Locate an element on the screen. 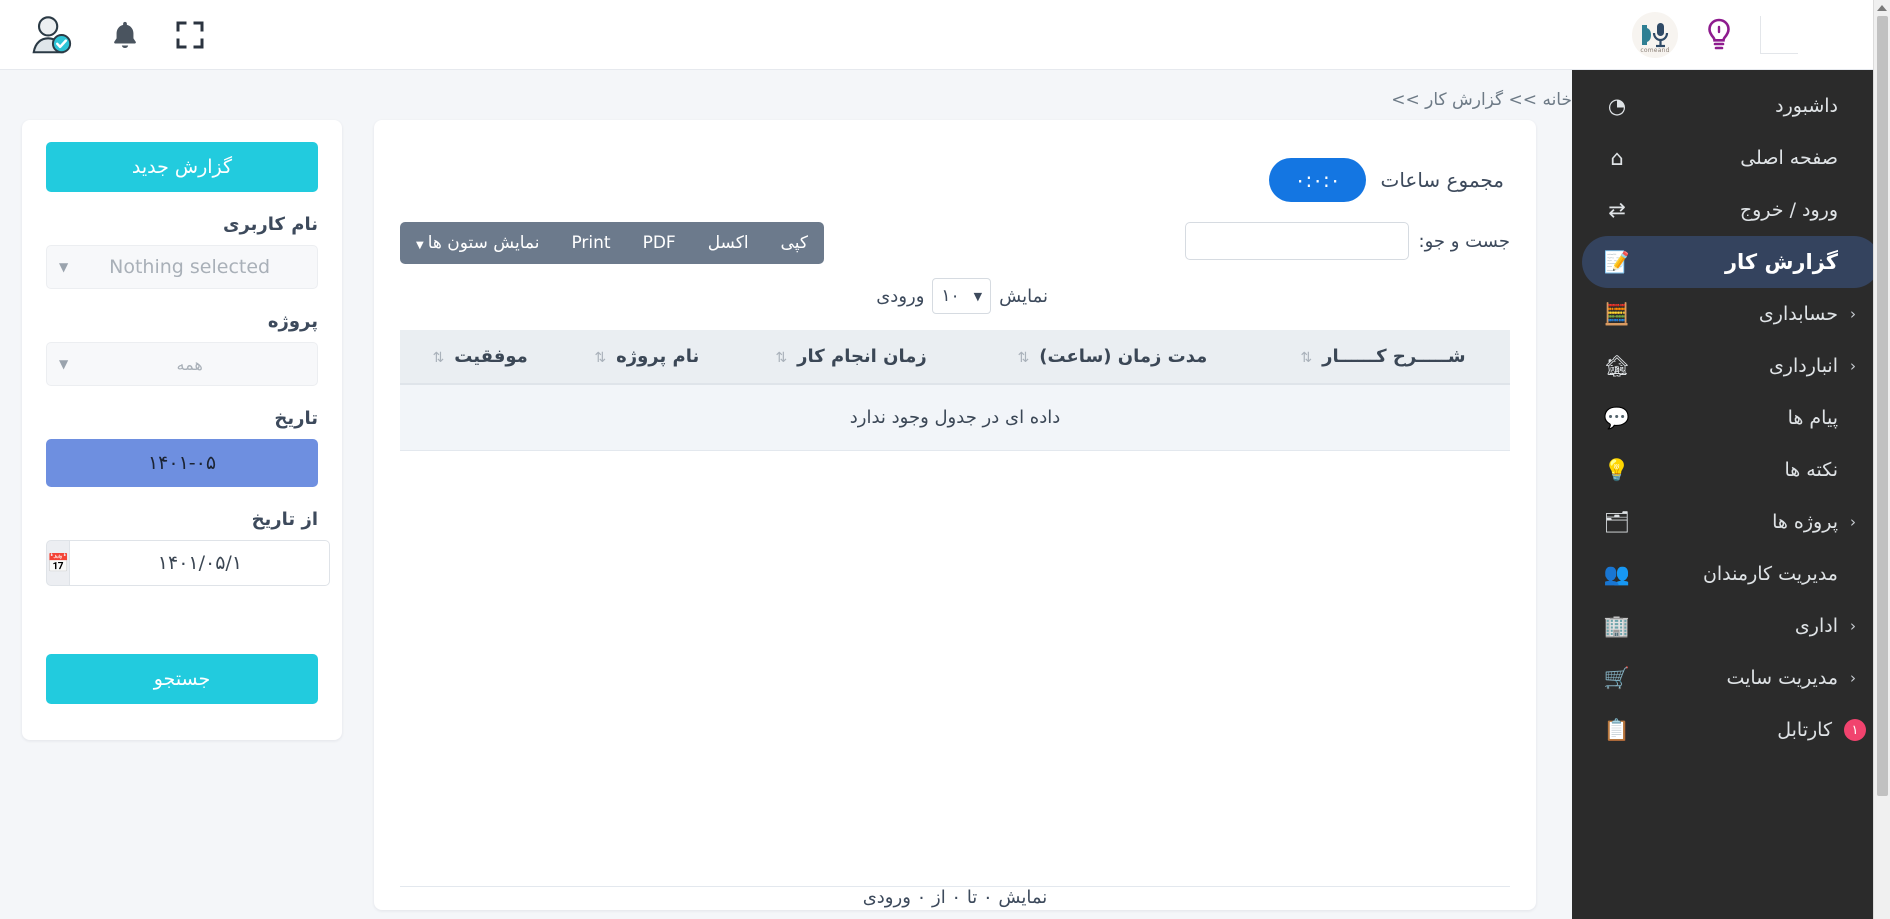 This screenshot has width=1890, height=919. table-column-header-3: نام پروژه ⇅ is located at coordinates (647, 357).